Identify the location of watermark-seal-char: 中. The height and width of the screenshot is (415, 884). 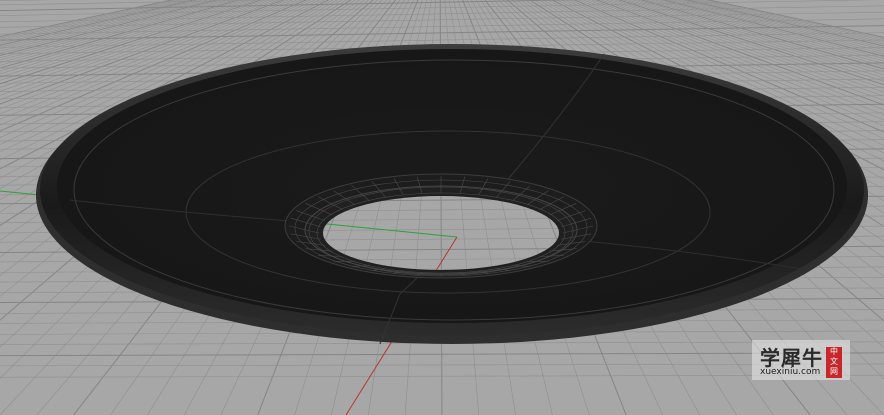
(834, 351).